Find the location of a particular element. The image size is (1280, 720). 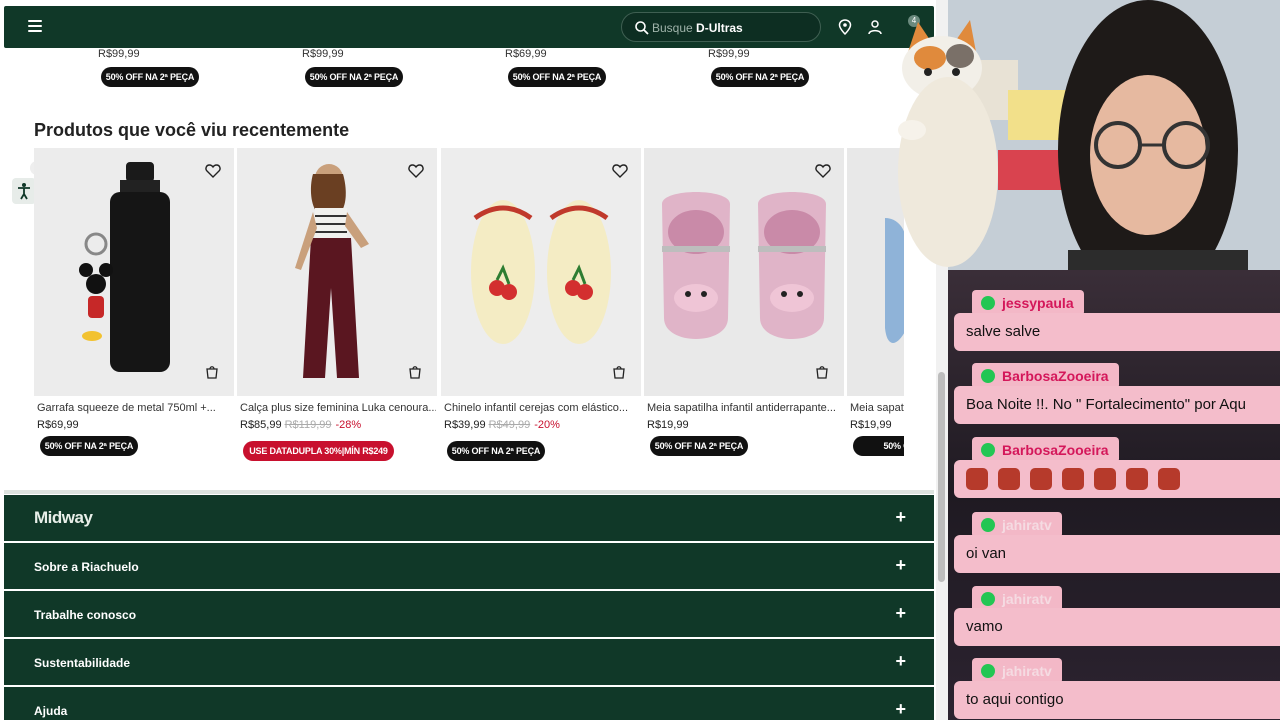

recently-viewed-title: Produtos que você viu recentemente is located at coordinates (192, 130).